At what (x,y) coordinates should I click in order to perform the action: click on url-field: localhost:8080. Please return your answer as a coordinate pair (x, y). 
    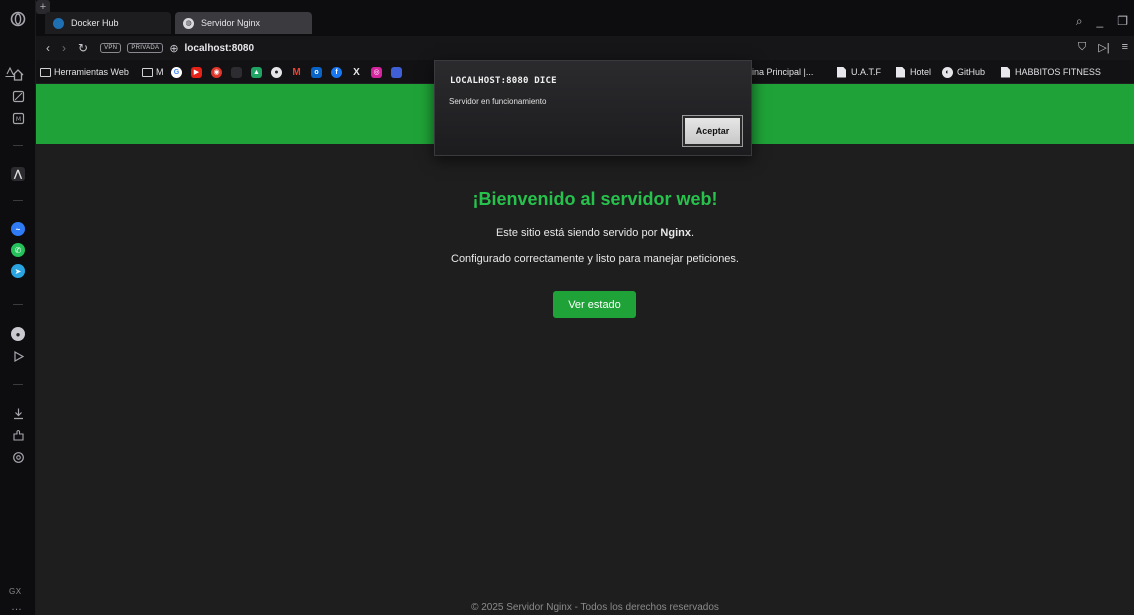
    Looking at the image, I should click on (219, 48).